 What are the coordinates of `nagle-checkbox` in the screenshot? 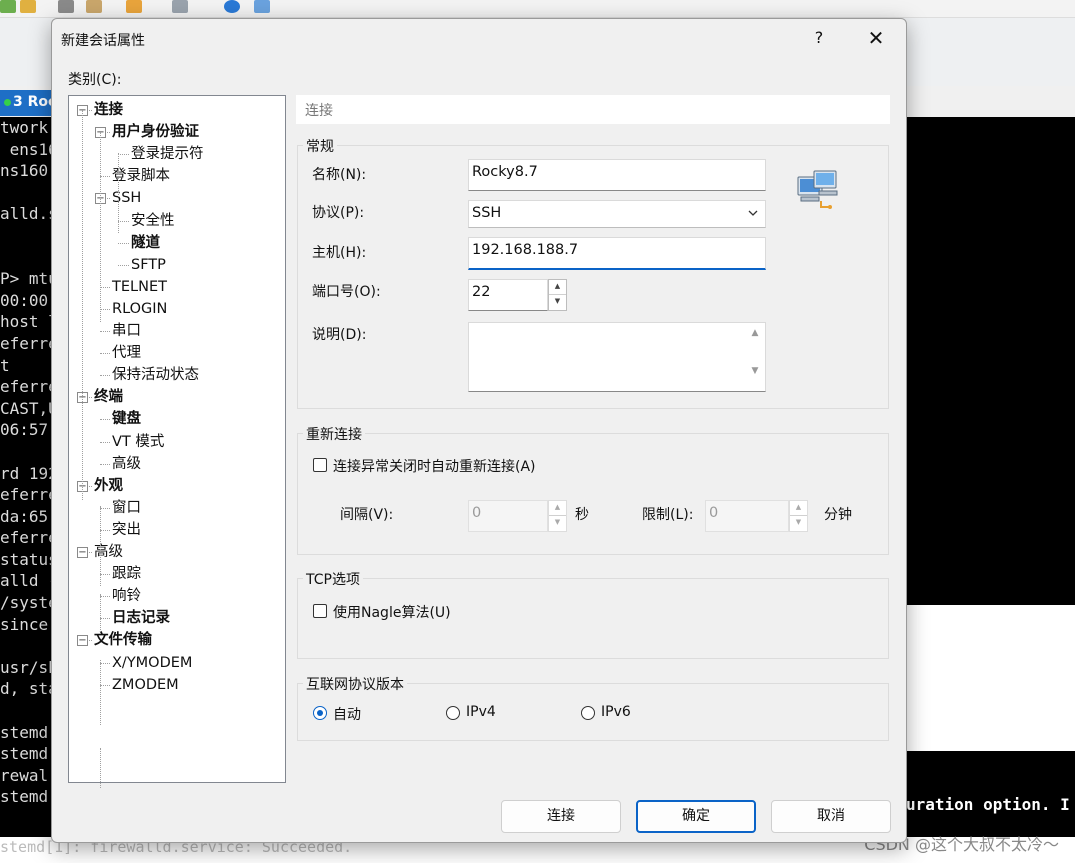 It's located at (320, 611).